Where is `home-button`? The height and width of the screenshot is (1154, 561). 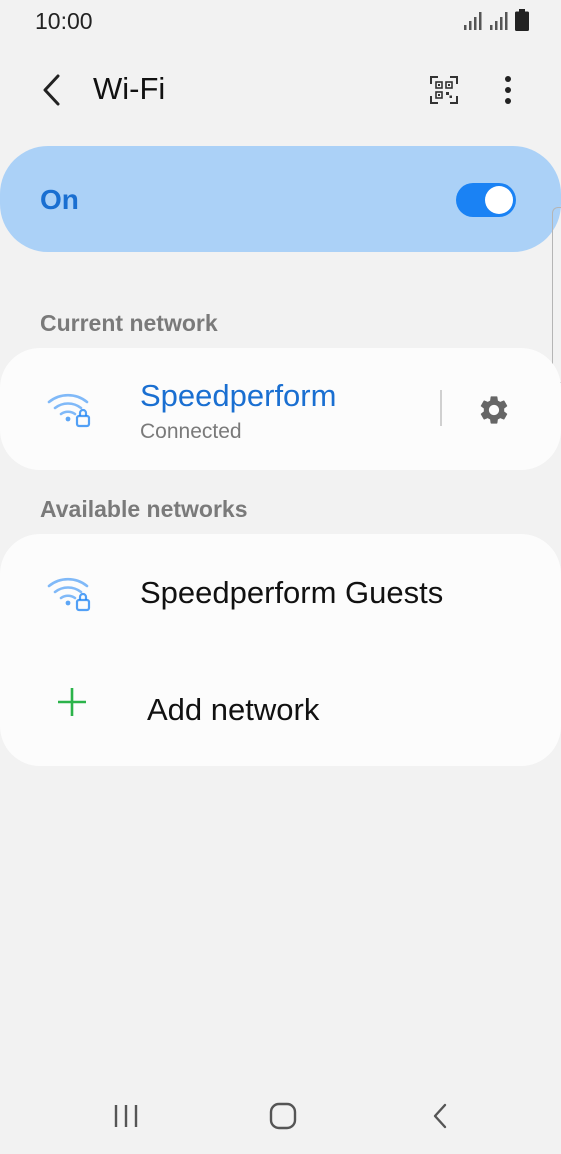 home-button is located at coordinates (283, 1116).